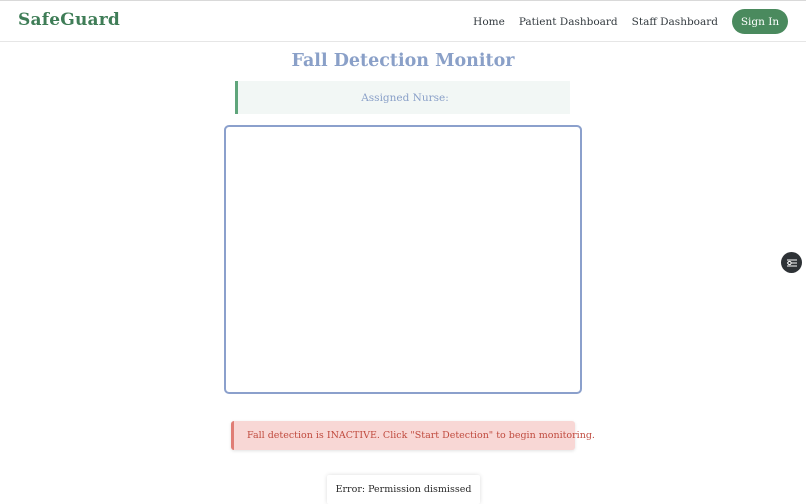 This screenshot has width=806, height=504. Describe the element at coordinates (69, 20) in the screenshot. I see `brand-logo: SafeGuard` at that location.